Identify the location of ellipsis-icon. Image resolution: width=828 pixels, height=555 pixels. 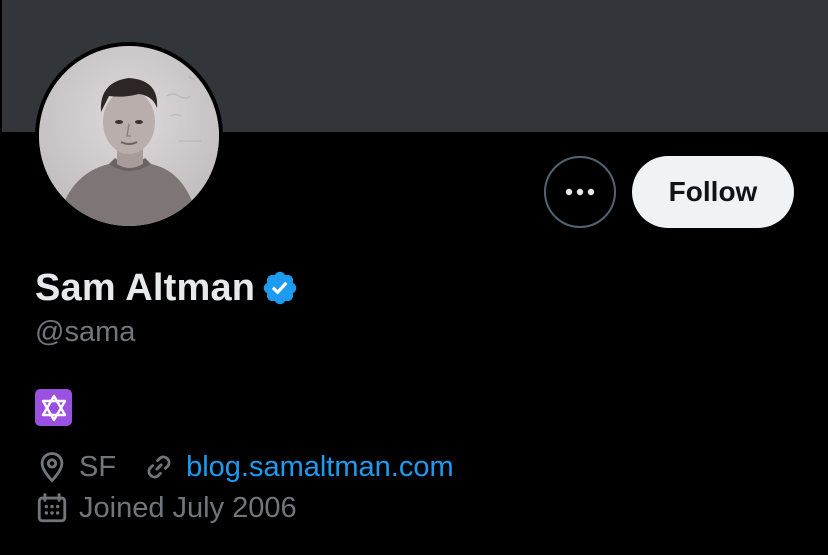
(580, 192).